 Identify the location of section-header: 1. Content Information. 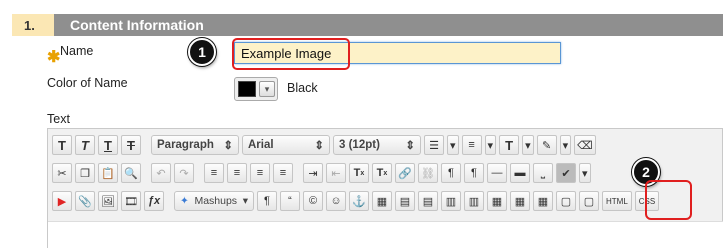
(367, 25).